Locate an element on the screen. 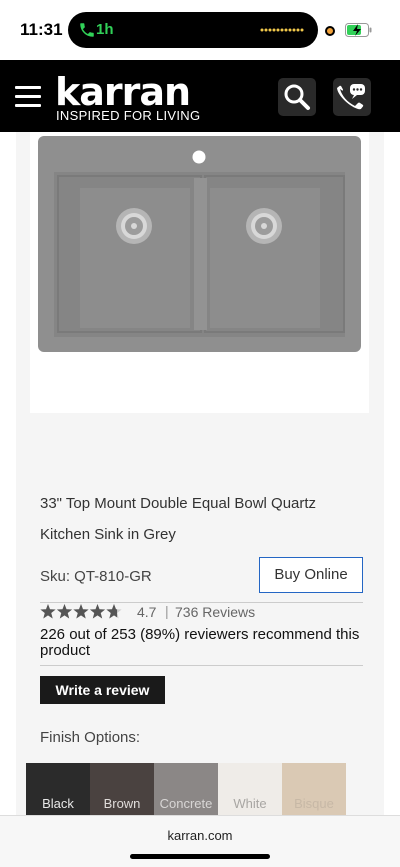 This screenshot has height=867, width=400. browser-address-bar: karran.com is located at coordinates (200, 841).